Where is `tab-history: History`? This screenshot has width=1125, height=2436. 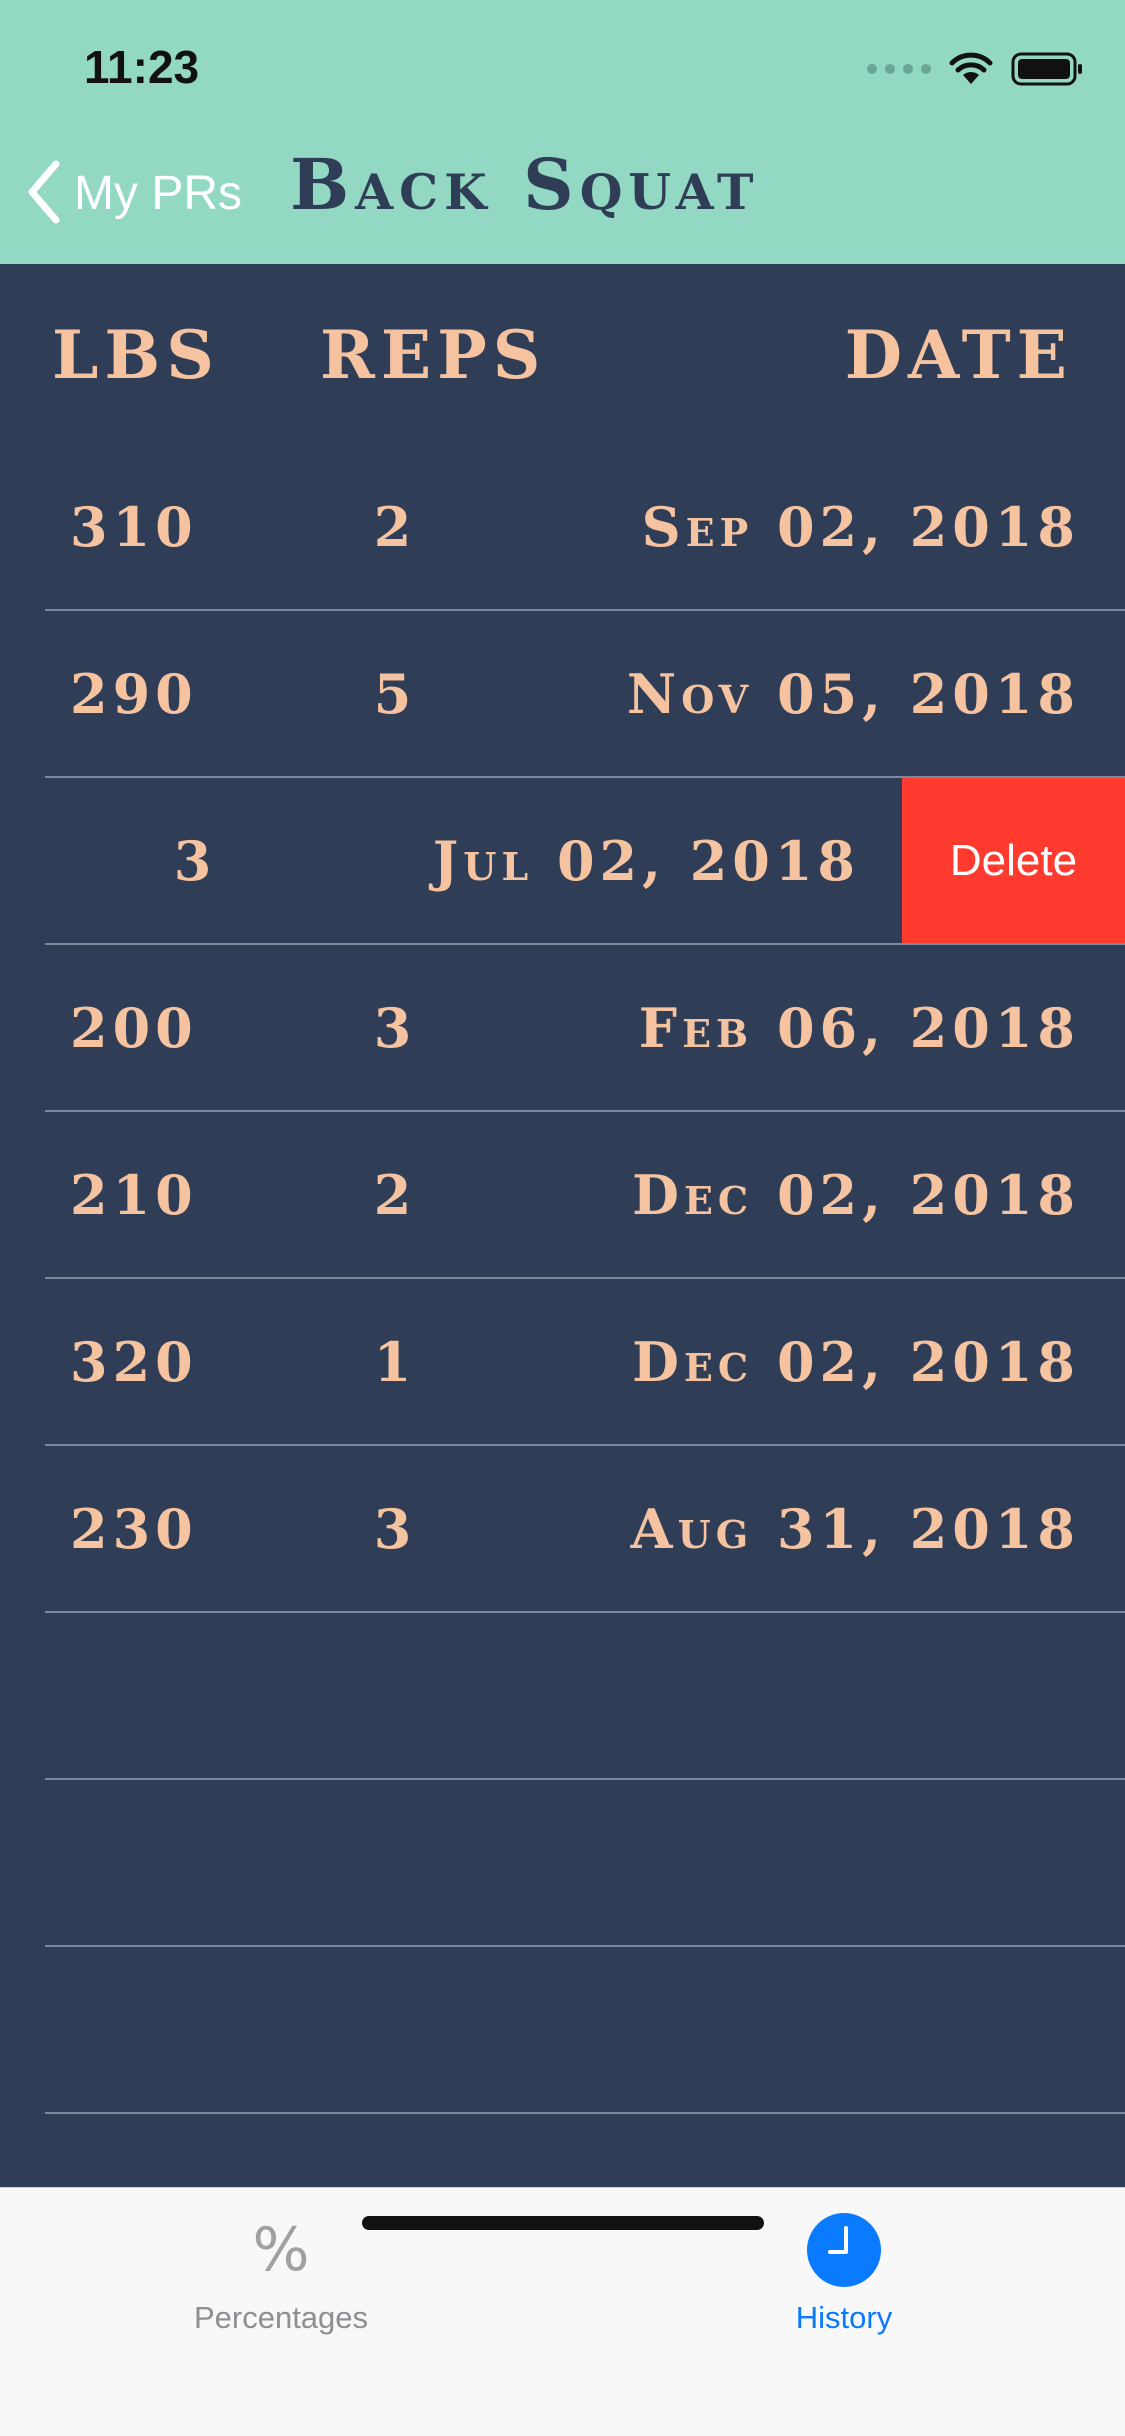
tab-history: History is located at coordinates (844, 2273).